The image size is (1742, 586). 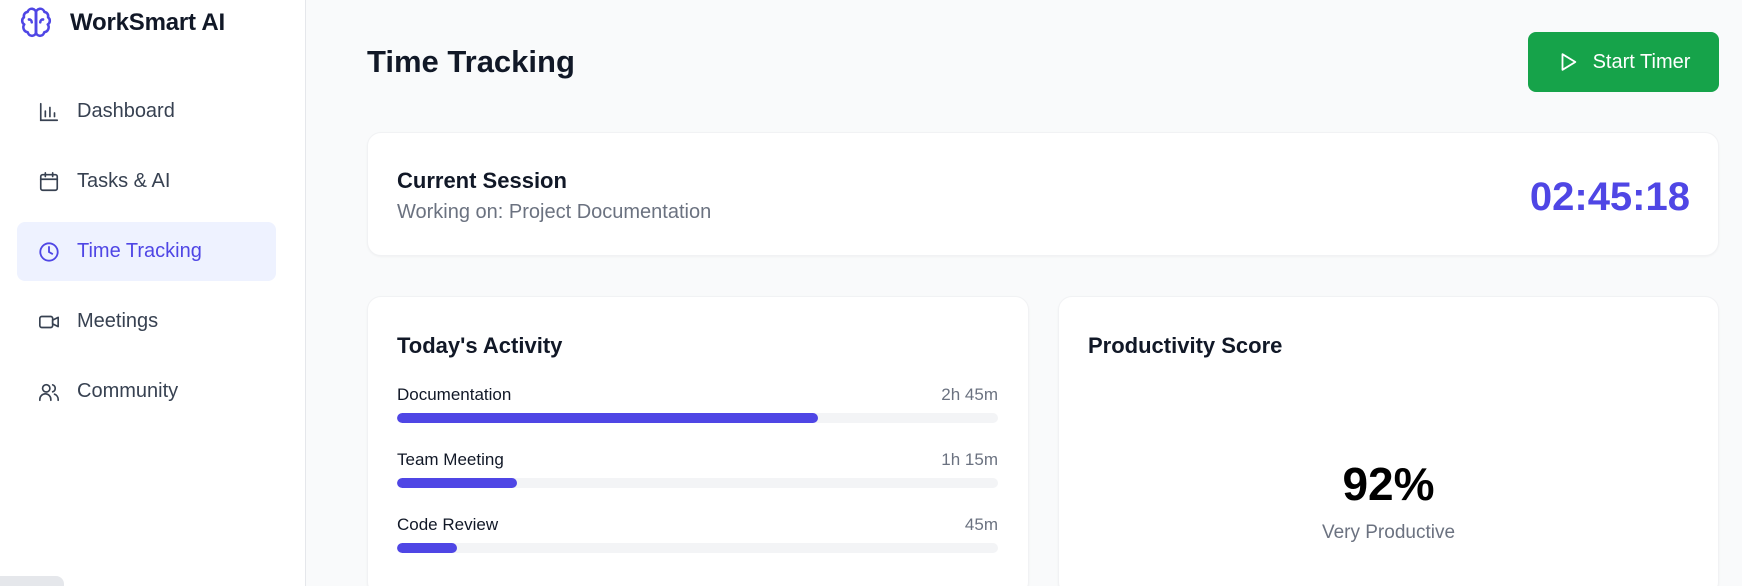 What do you see at coordinates (450, 459) in the screenshot?
I see `activity-name: Team Meeting` at bounding box center [450, 459].